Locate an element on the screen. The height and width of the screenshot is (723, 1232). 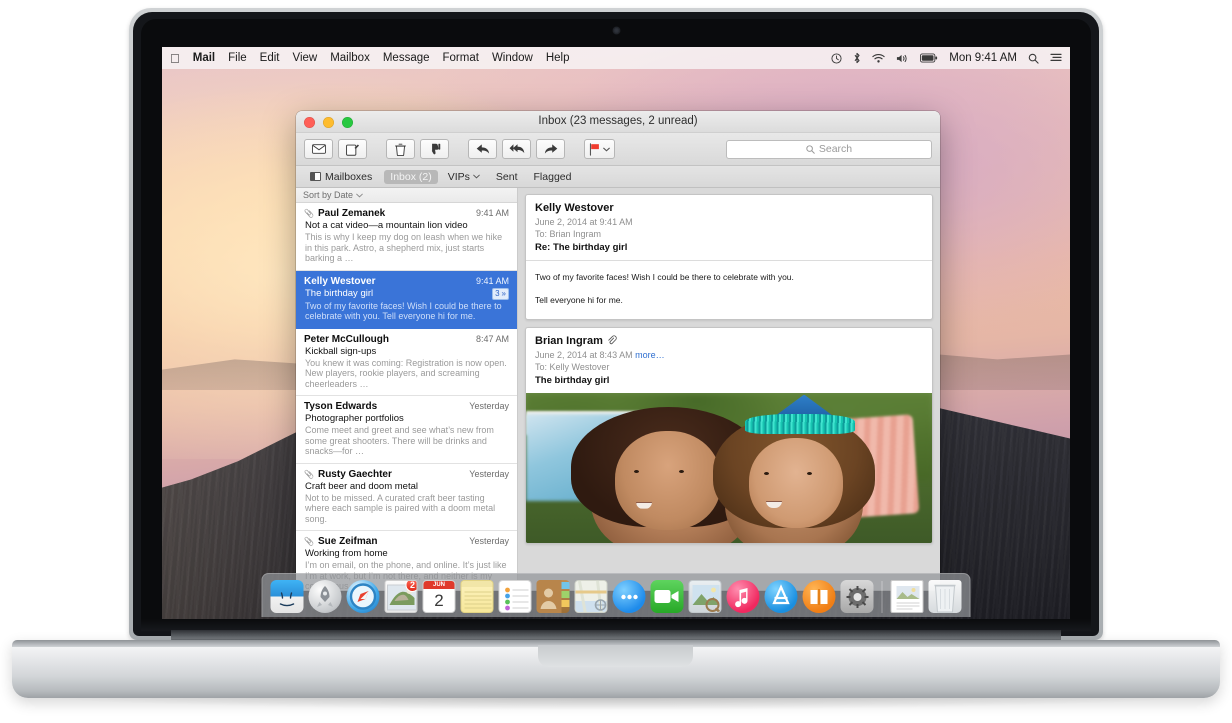
thumbs-down-icon is located at coordinates (436, 148).